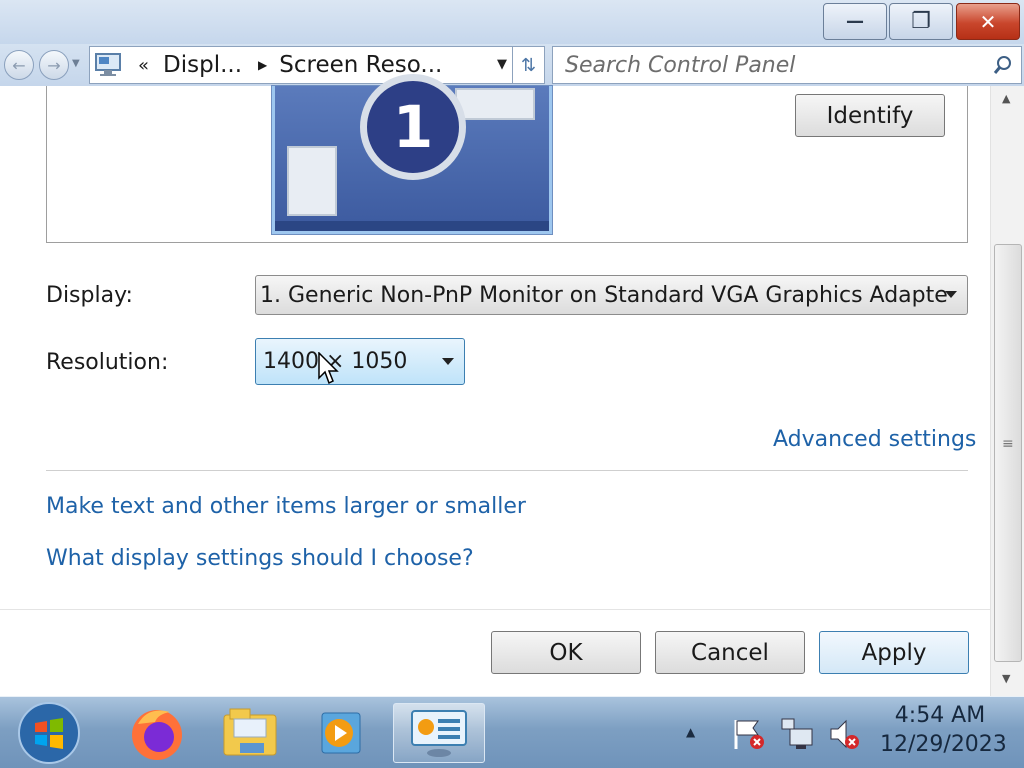 The image size is (1024, 768). I want to click on search-box: Search Control Panel, so click(787, 65).